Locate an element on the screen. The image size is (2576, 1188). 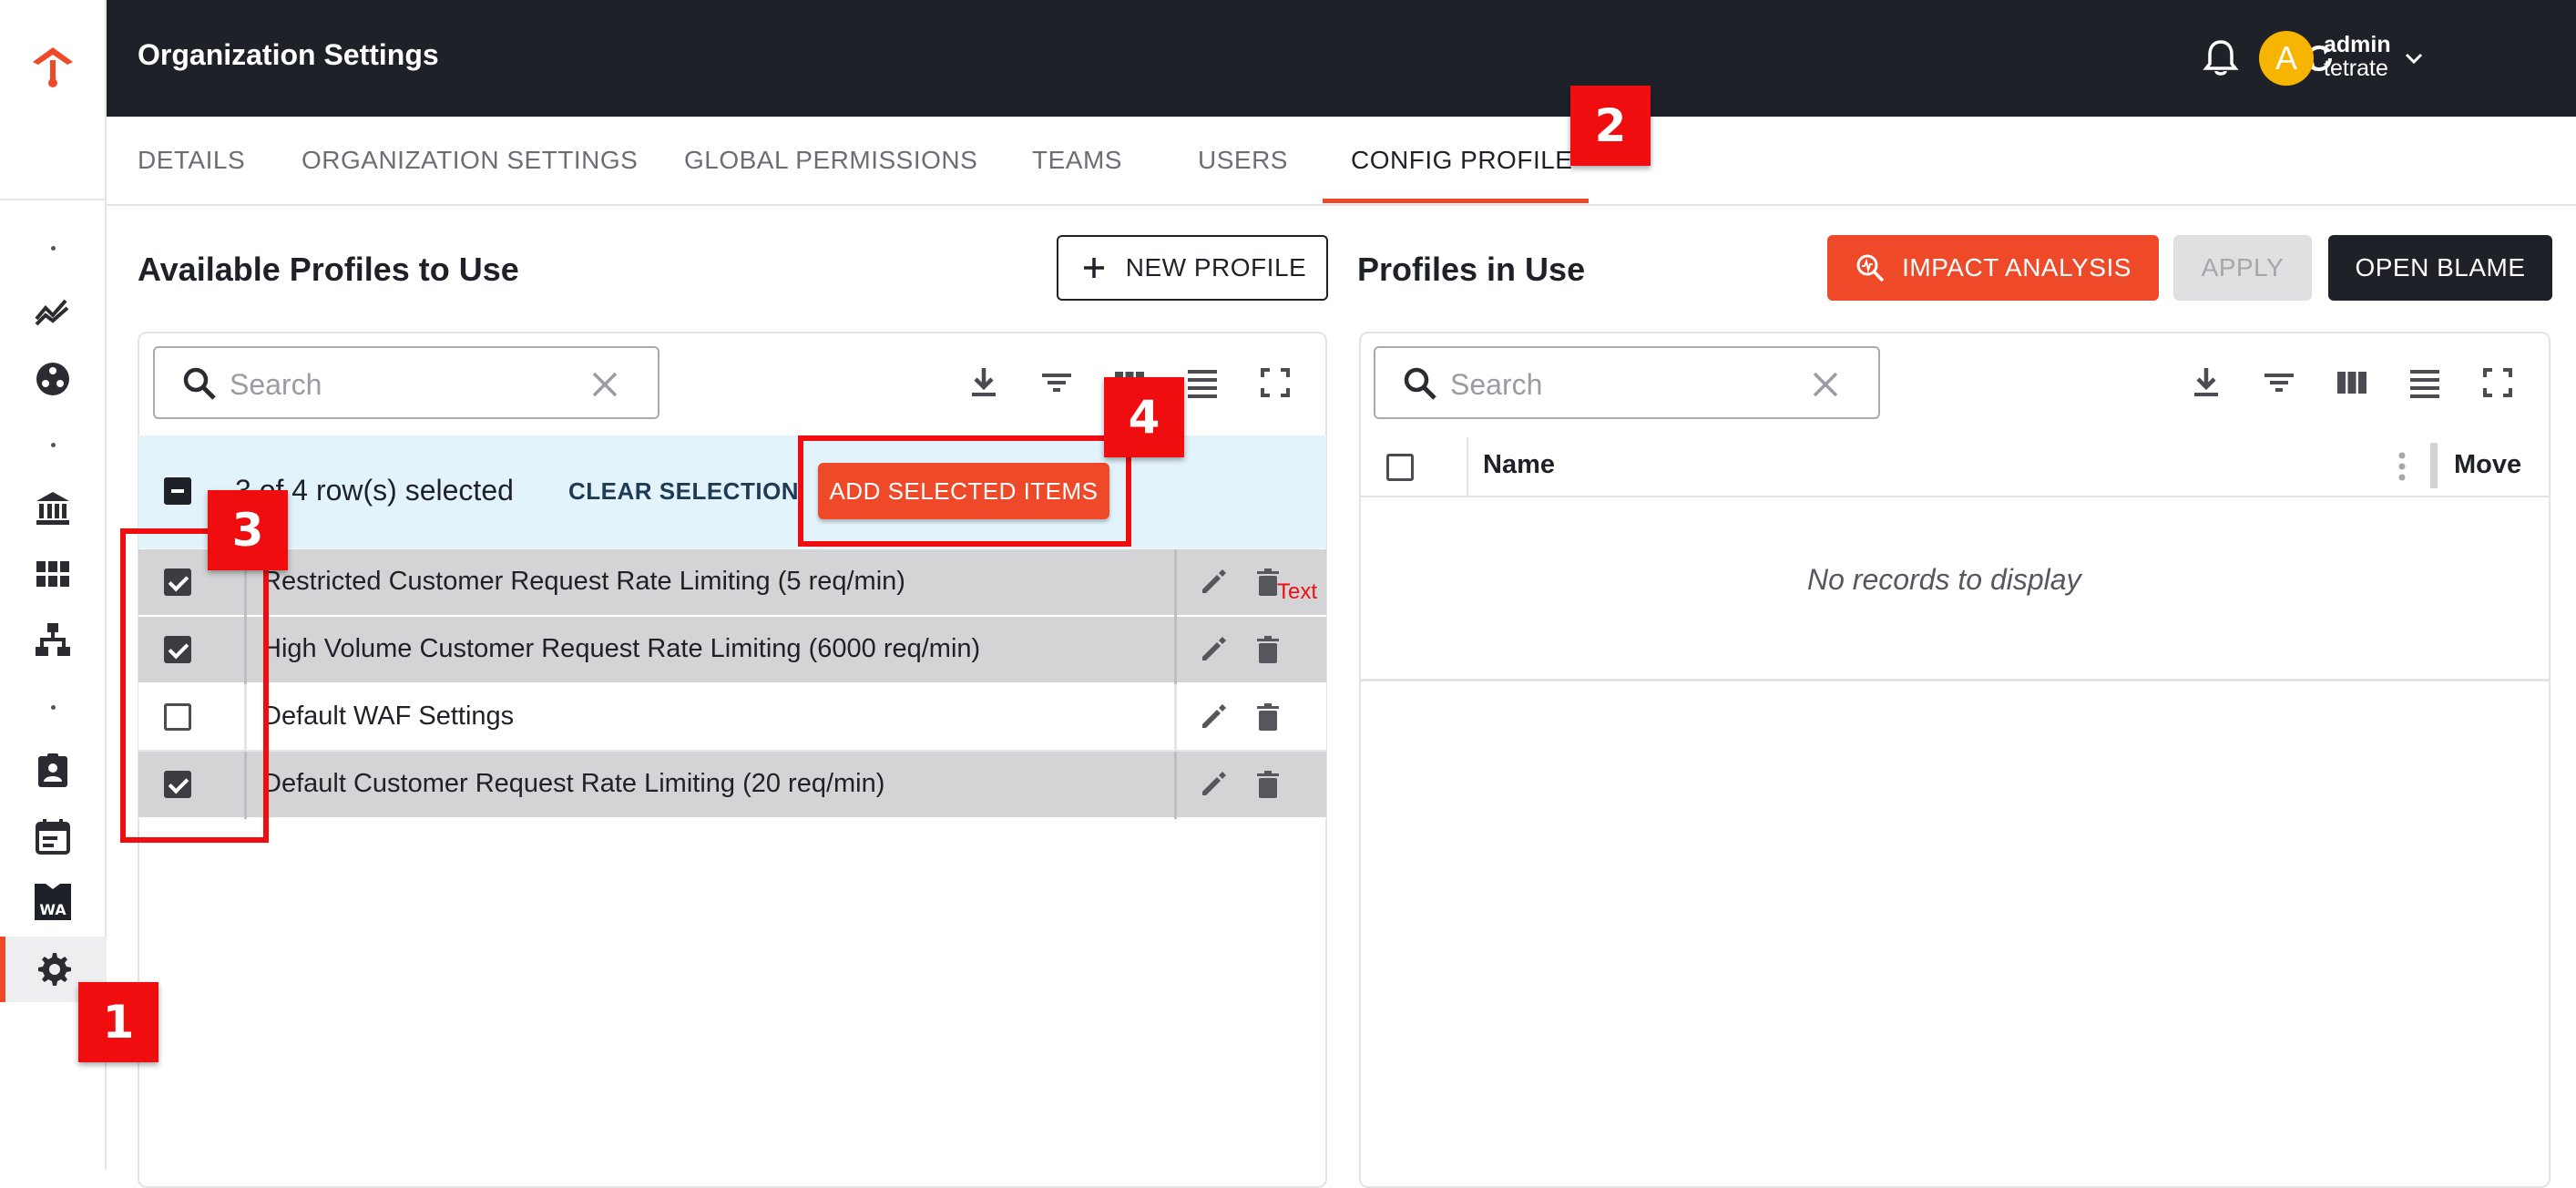
tab-global-permissions: GLOBAL PERMISSIONS is located at coordinates (830, 160).